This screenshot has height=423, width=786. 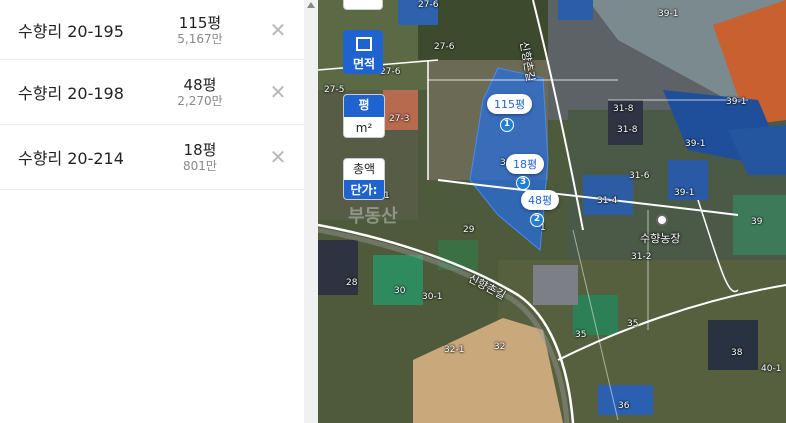 I want to click on unit-pyeong-option: 평, so click(x=364, y=106).